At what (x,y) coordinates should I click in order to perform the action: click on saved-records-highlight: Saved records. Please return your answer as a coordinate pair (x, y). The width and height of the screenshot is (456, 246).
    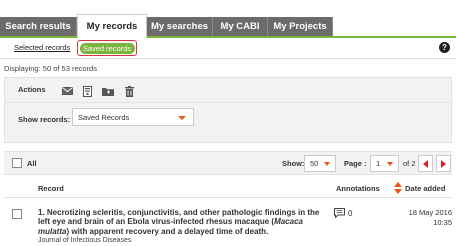
    Looking at the image, I should click on (107, 48).